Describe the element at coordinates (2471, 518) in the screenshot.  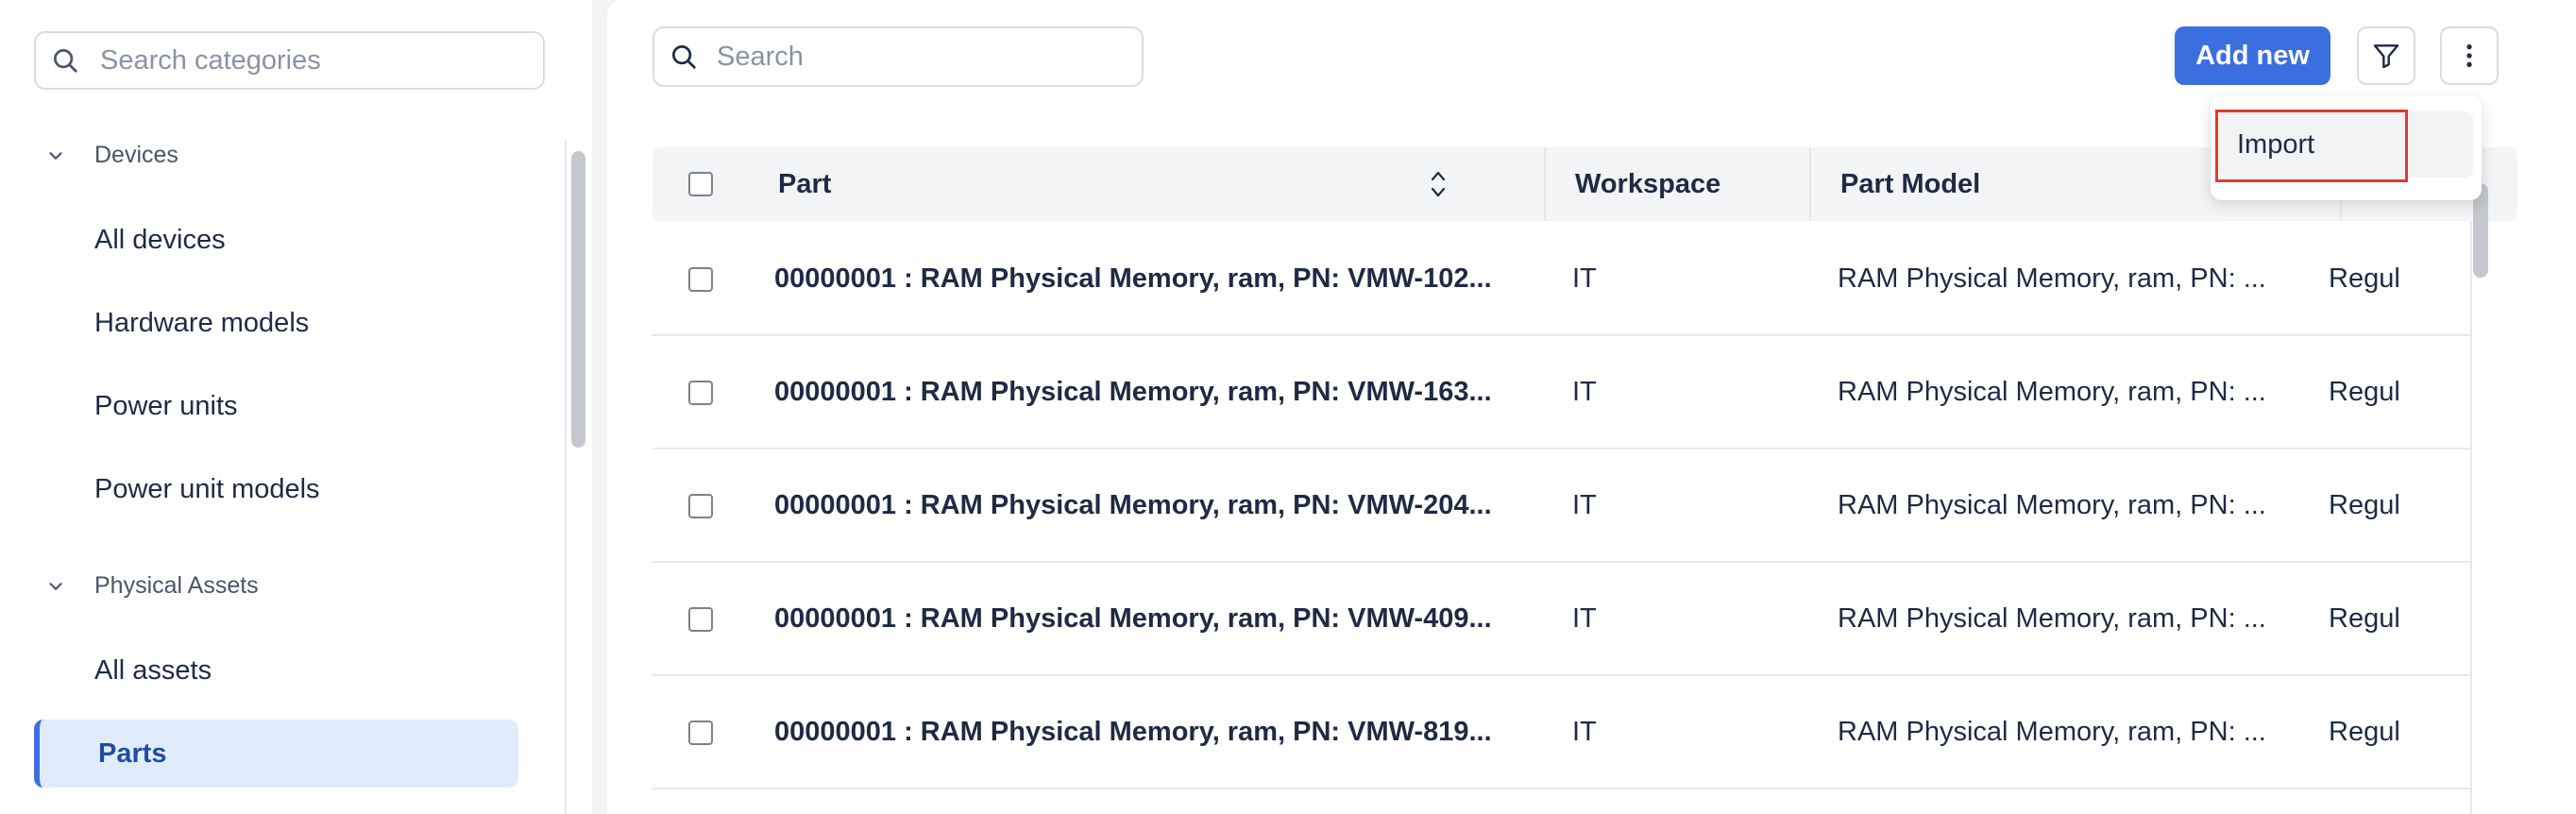
I see `table-scroll-track` at that location.